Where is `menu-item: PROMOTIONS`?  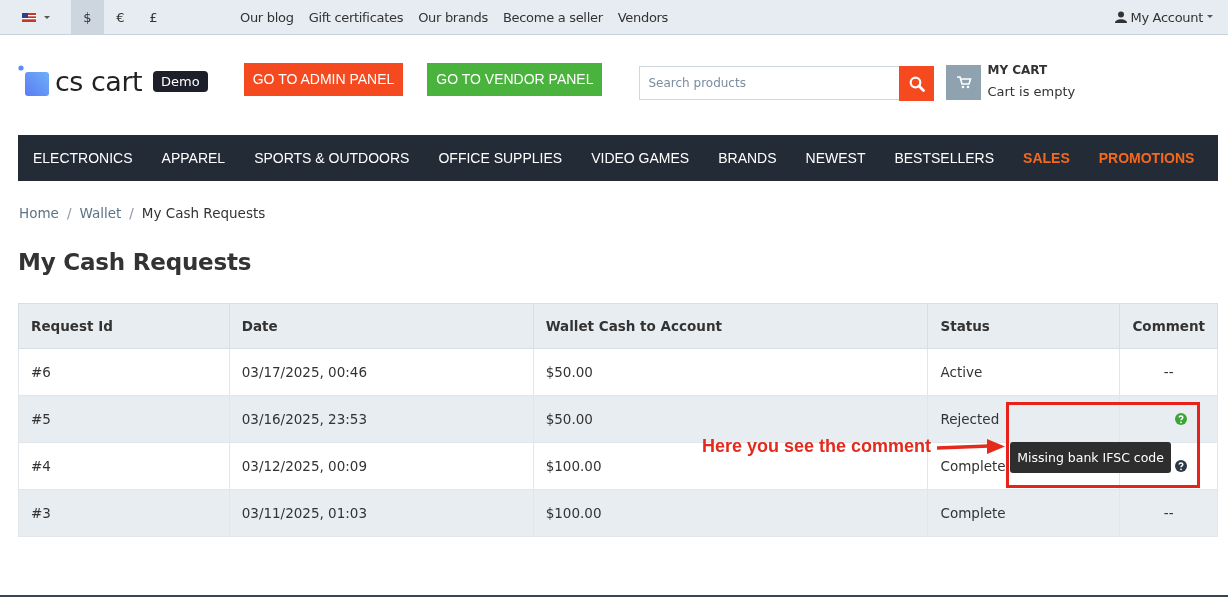 menu-item: PROMOTIONS is located at coordinates (1146, 158).